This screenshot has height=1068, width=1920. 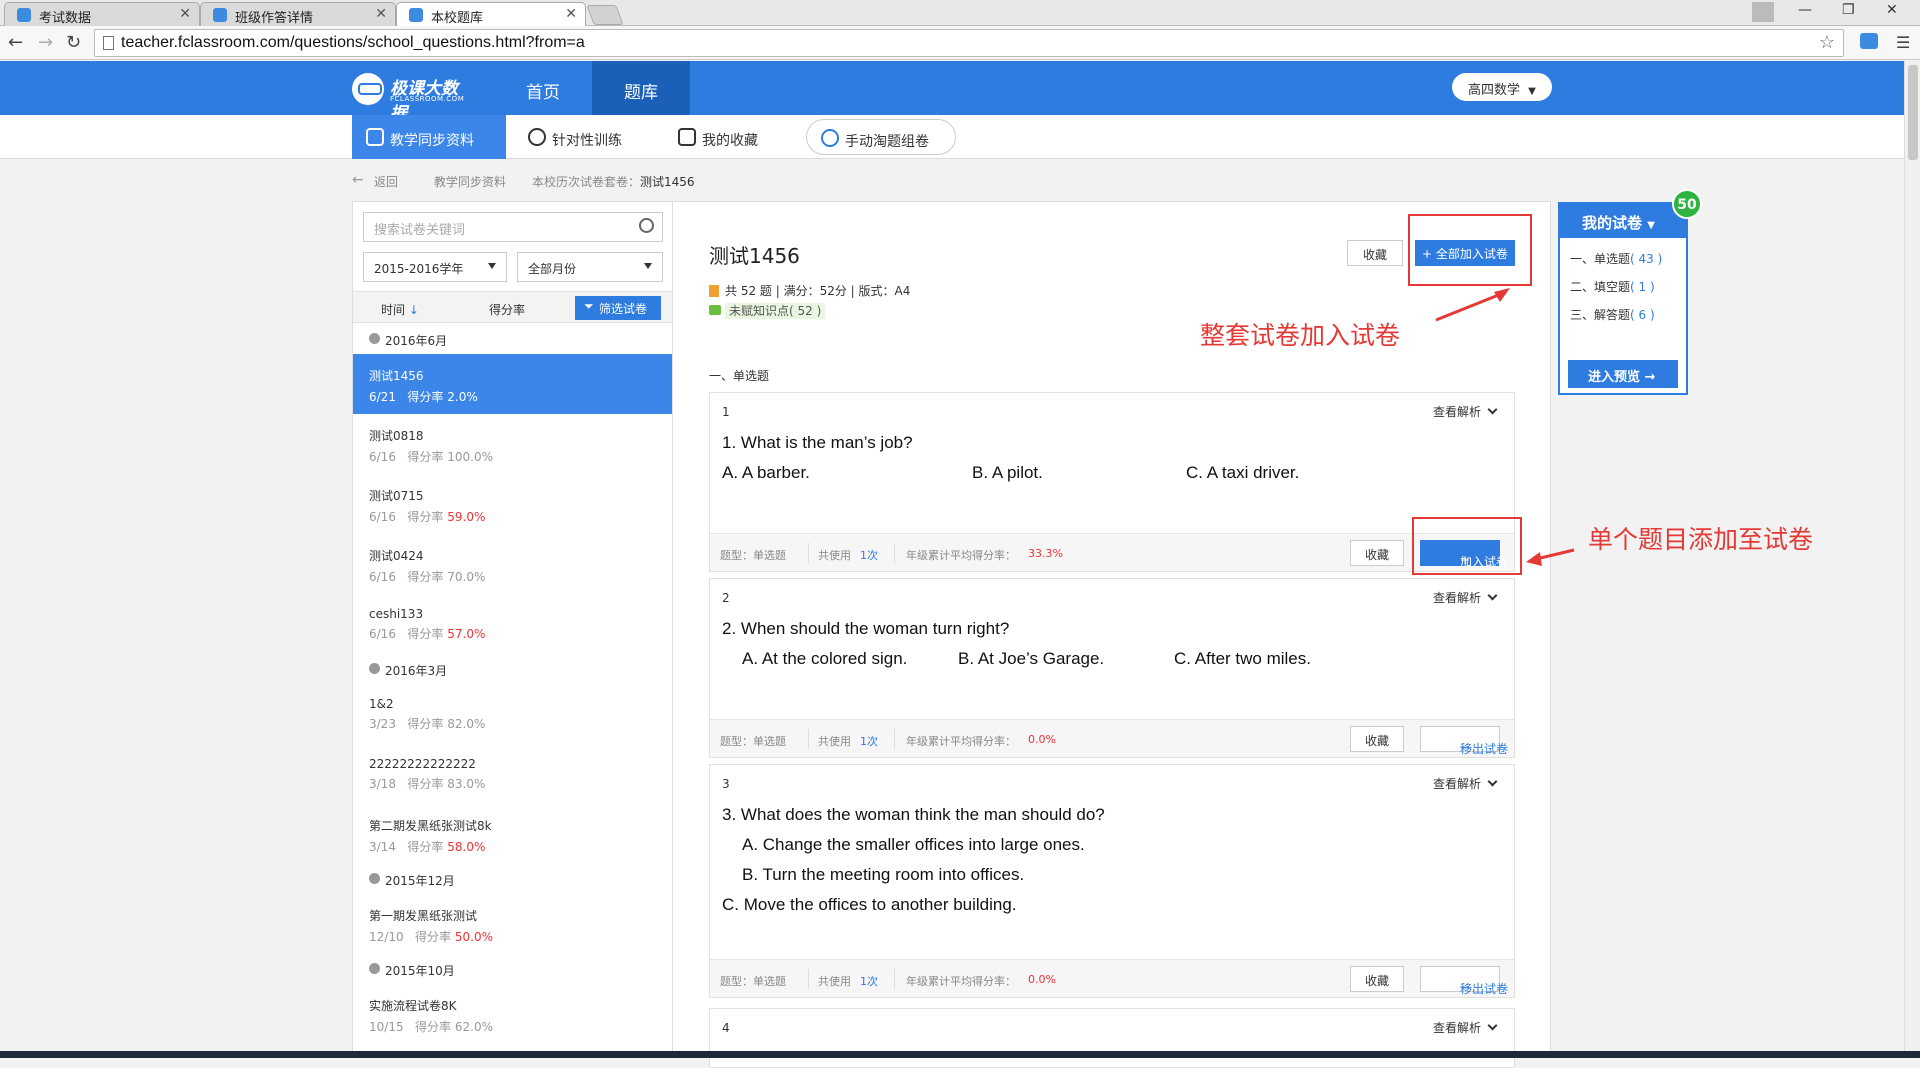 What do you see at coordinates (1612, 314) in the screenshot?
I see `my-paper-row: 三、解答题( 6 )` at bounding box center [1612, 314].